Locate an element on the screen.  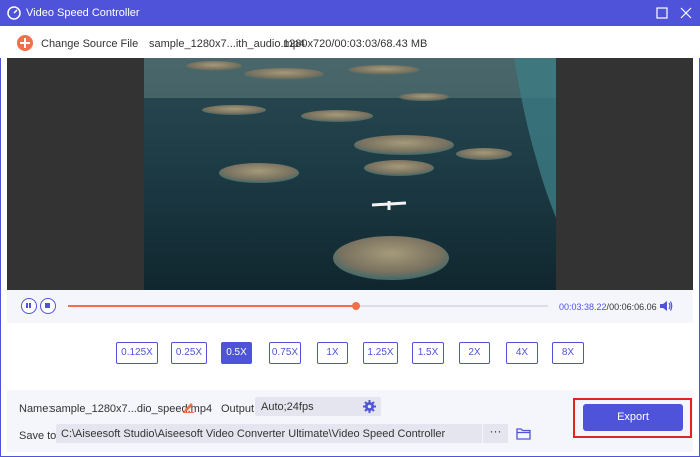
pencil-icon is located at coordinates (188, 407).